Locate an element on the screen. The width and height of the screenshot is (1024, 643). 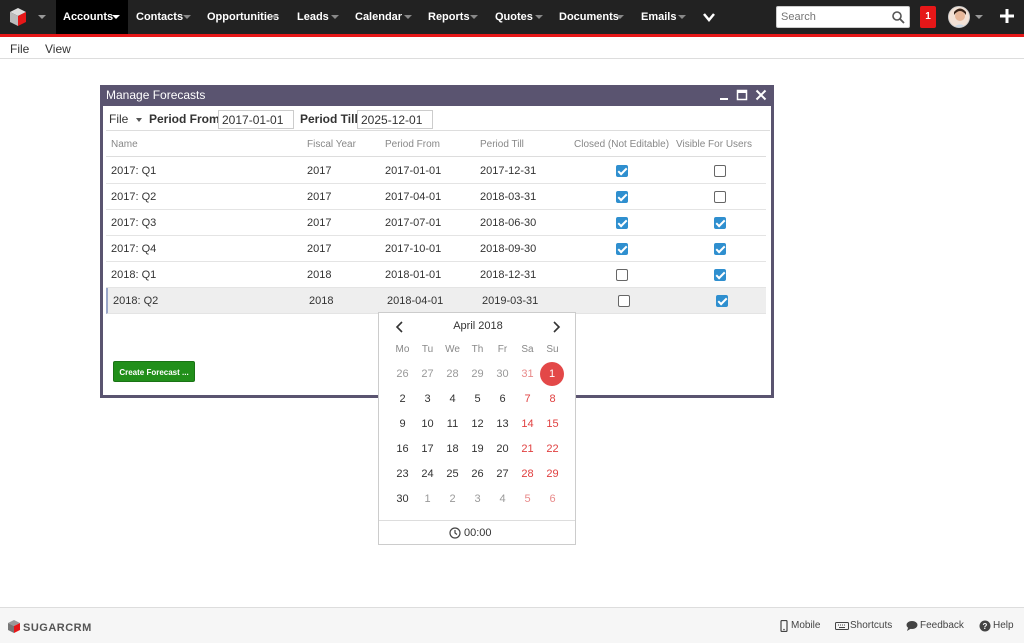
table-row: 2018: Q2 2018 2018-04-01 2019-03-31 is located at coordinates (436, 301).